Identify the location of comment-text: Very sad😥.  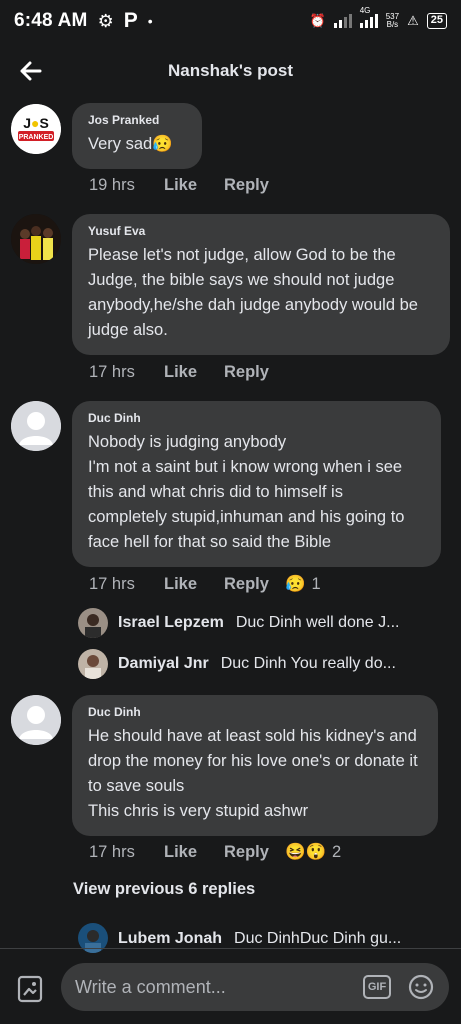
(137, 144).